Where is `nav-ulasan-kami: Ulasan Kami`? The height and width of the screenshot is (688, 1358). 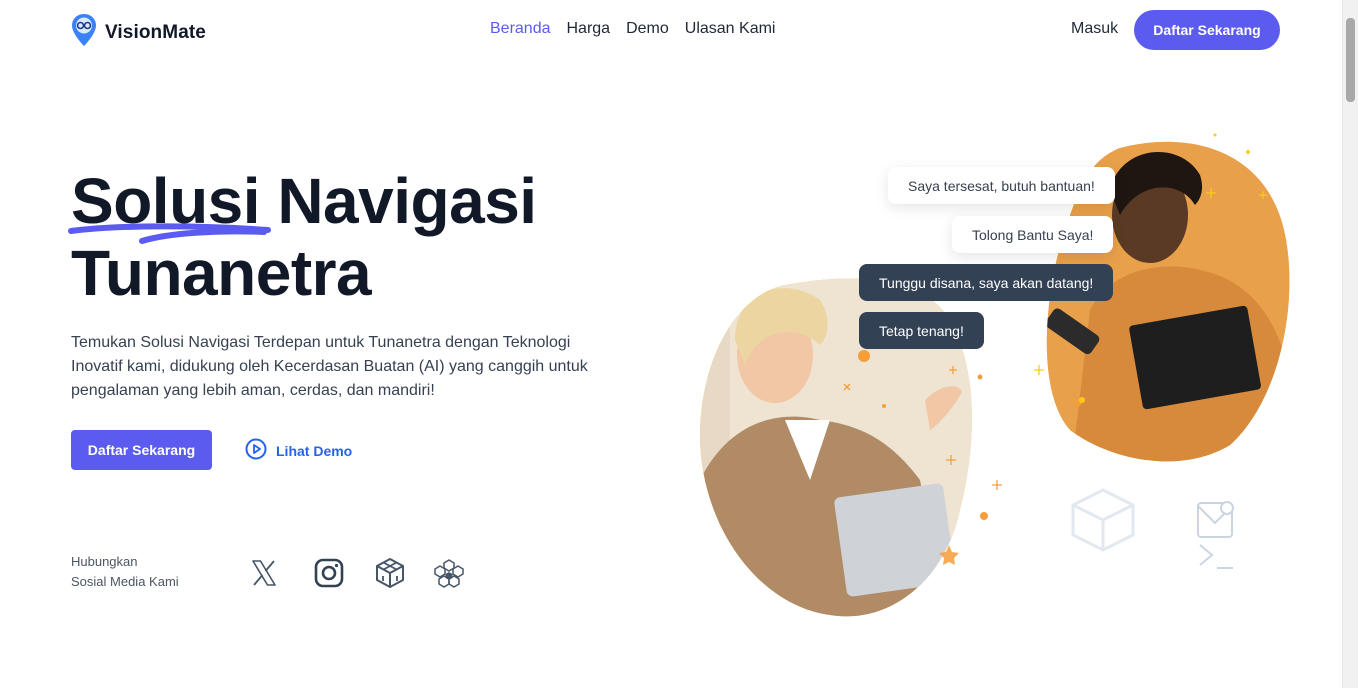
nav-ulasan-kami: Ulasan Kami is located at coordinates (730, 29).